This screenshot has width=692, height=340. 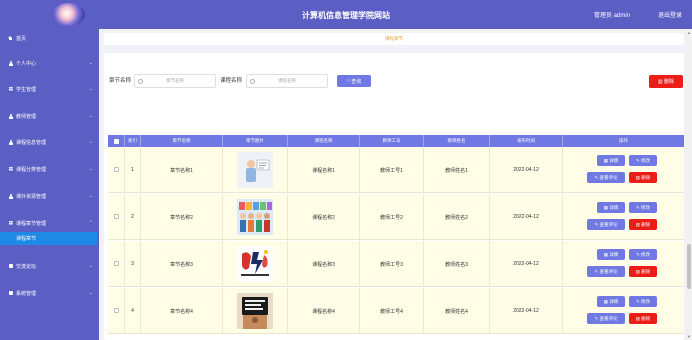 What do you see at coordinates (49, 63) in the screenshot?
I see `sidebar-item-personal-center: 个人中心 ⌄` at bounding box center [49, 63].